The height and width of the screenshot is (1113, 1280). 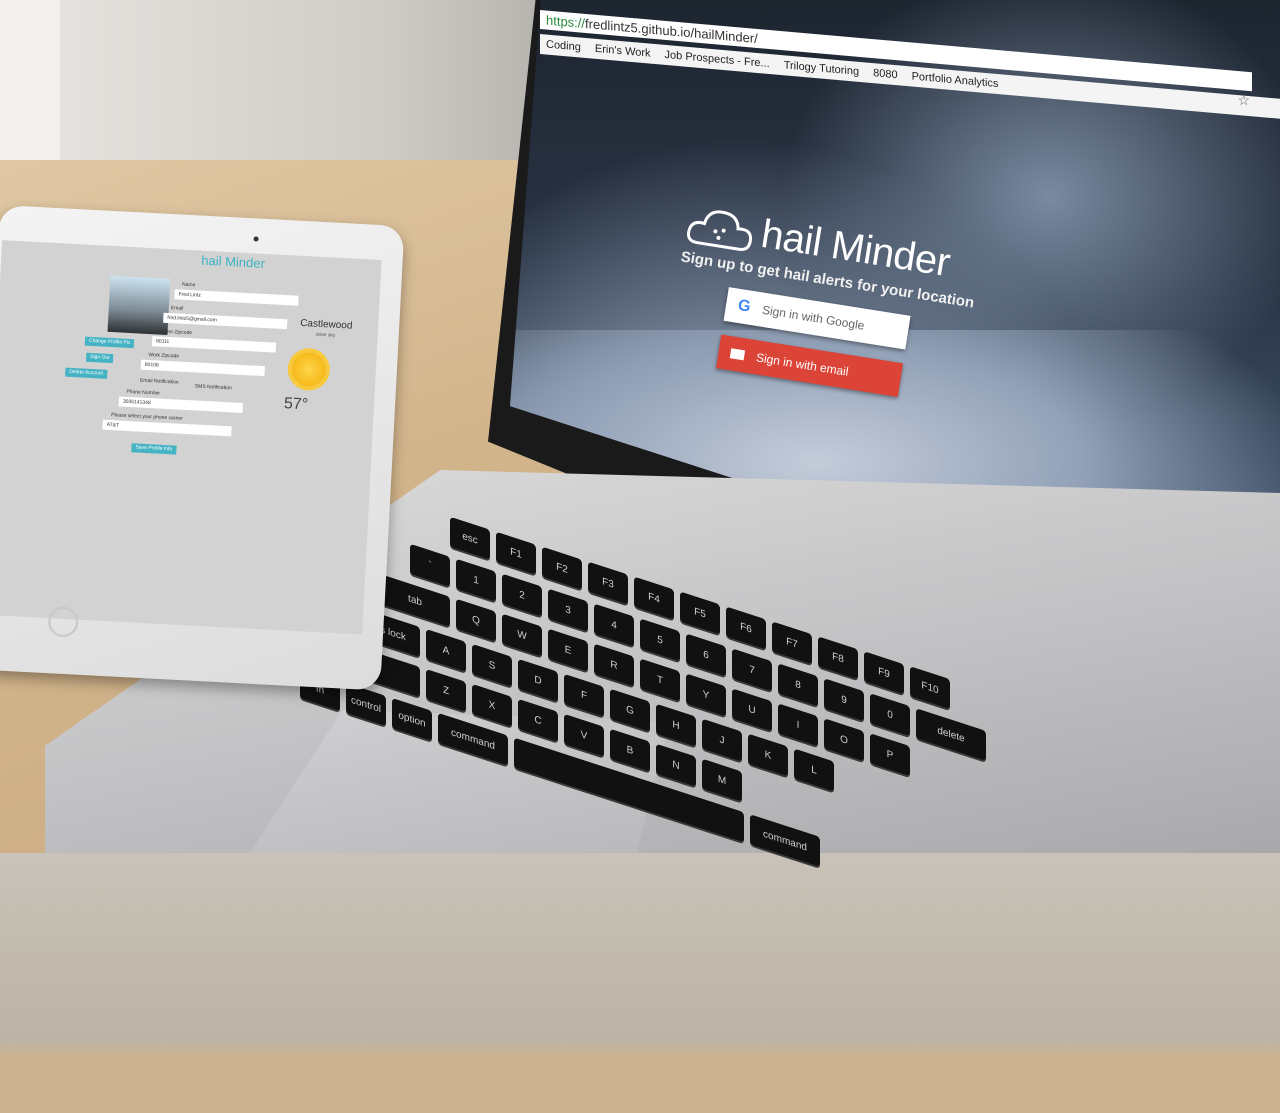 I want to click on name-label: Name, so click(x=188, y=285).